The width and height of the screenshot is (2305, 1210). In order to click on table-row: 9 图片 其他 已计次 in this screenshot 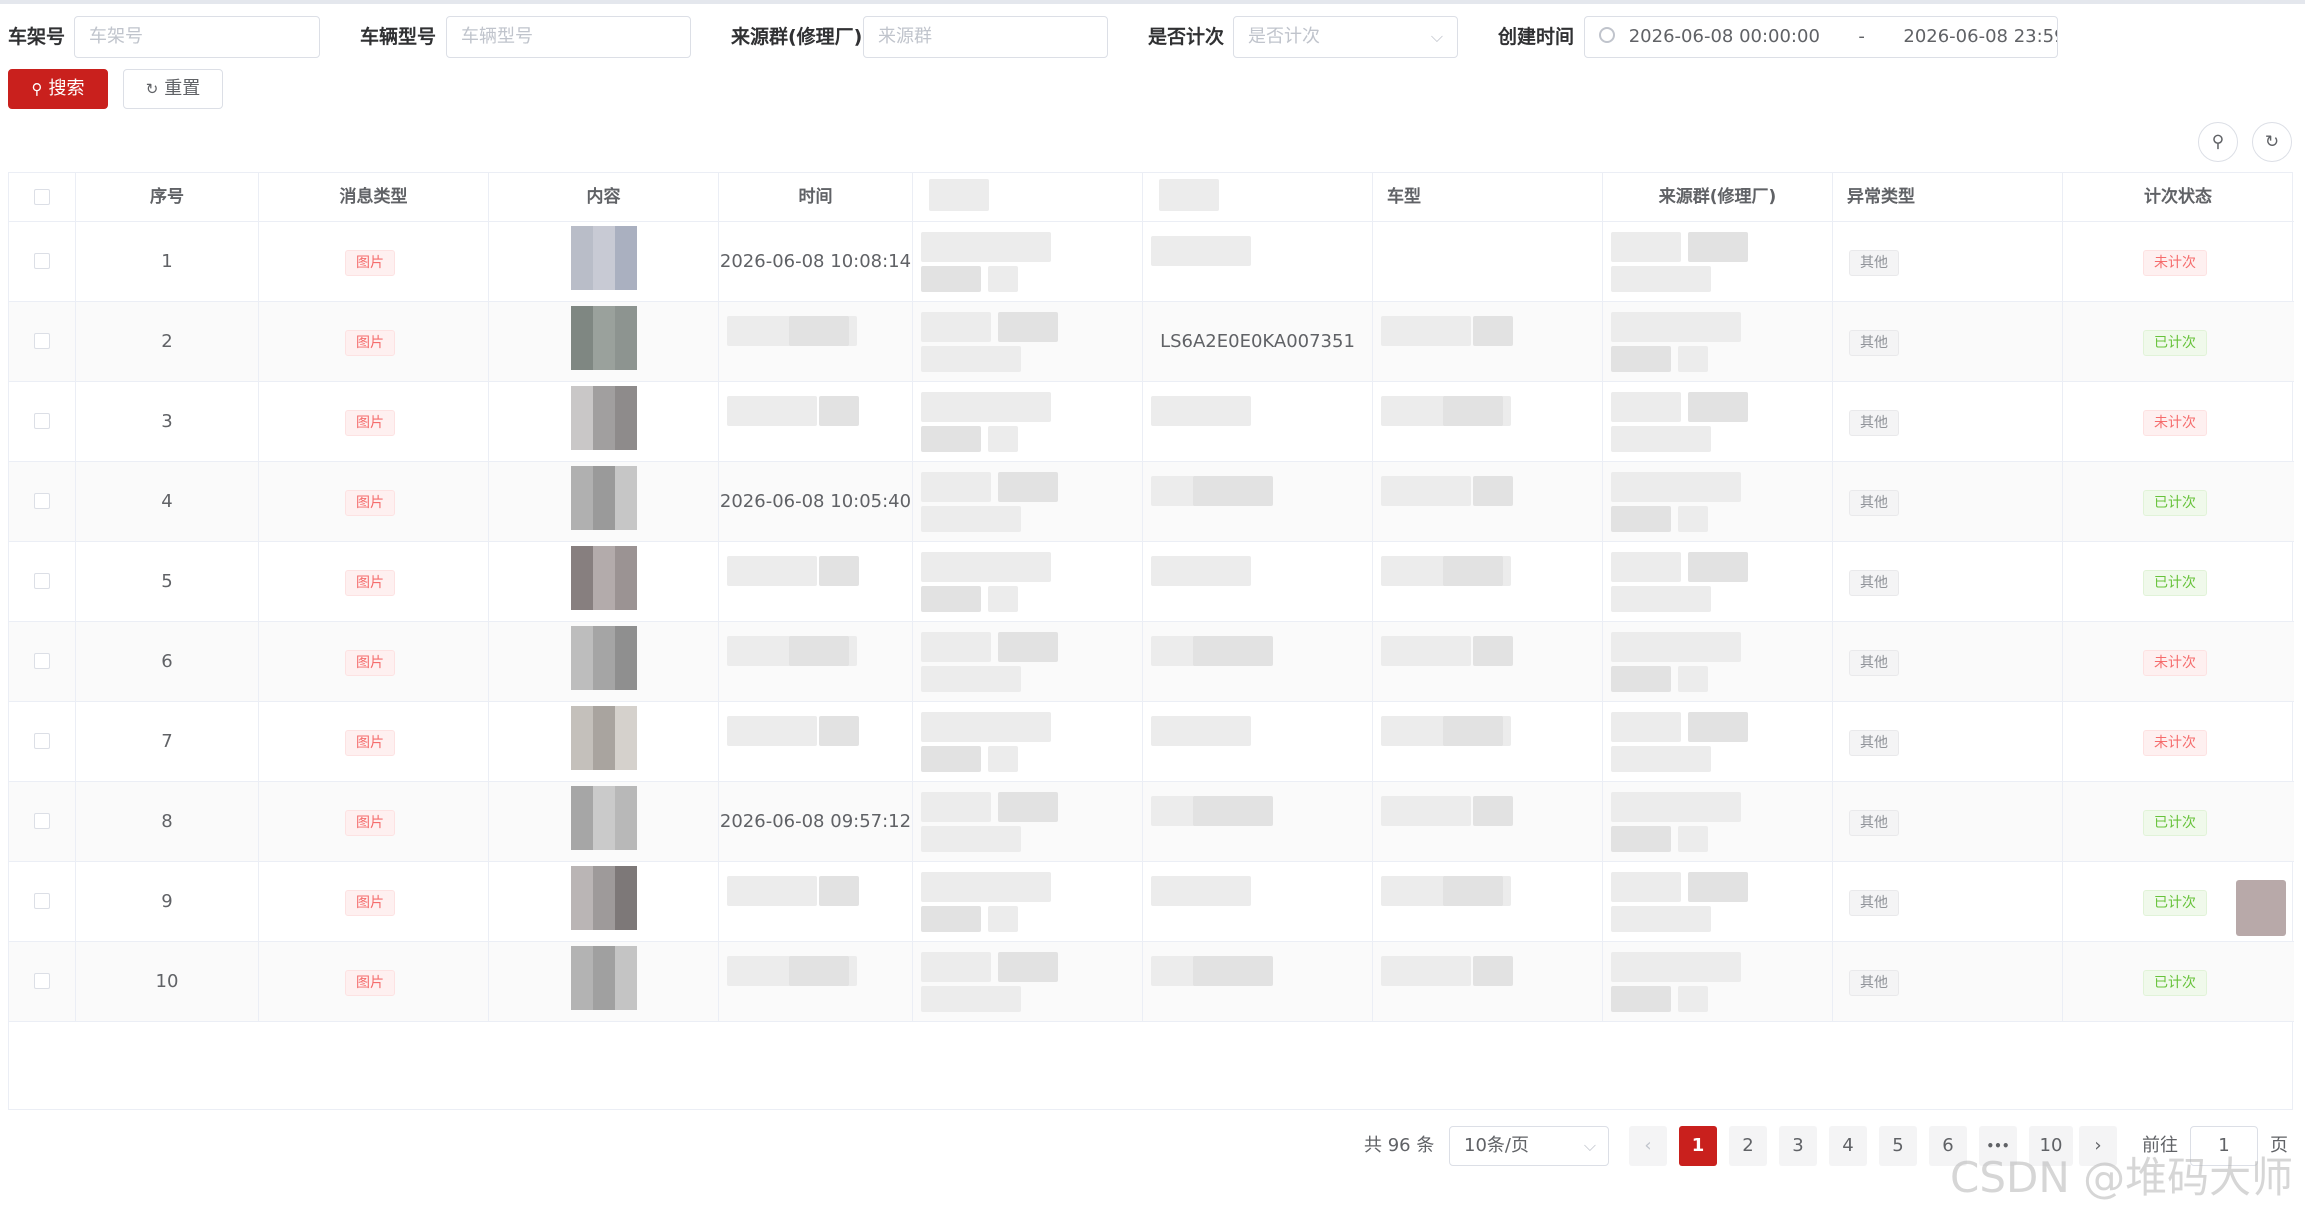, I will do `click(1151, 902)`.